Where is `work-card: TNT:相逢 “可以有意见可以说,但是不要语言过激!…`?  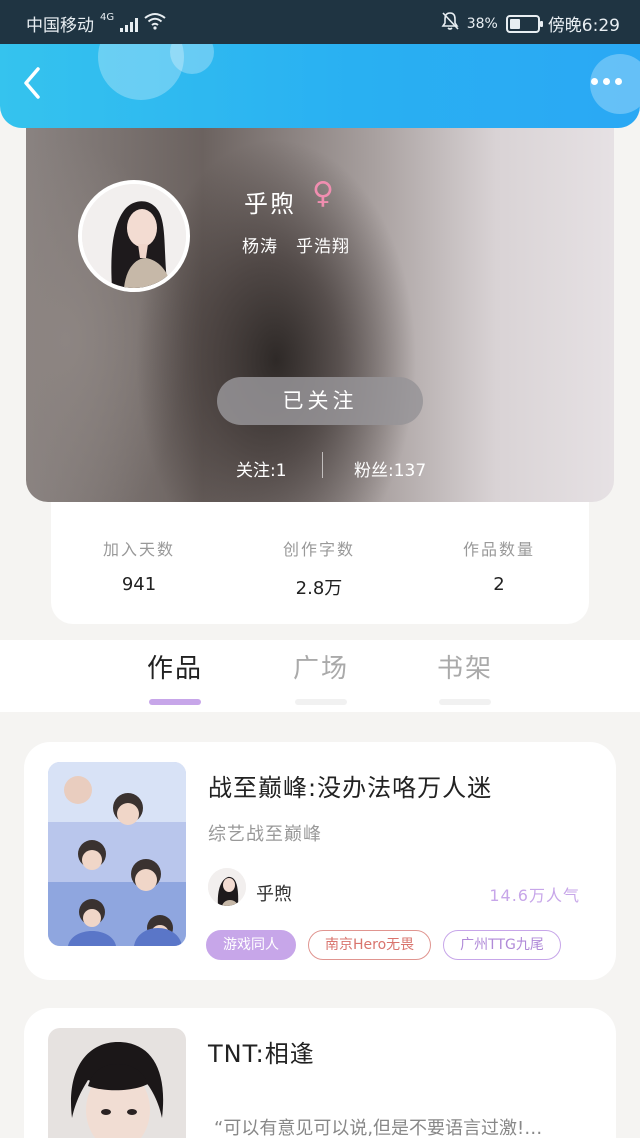
work-card: TNT:相逢 “可以有意见可以说,但是不要语言过激!… is located at coordinates (320, 1073).